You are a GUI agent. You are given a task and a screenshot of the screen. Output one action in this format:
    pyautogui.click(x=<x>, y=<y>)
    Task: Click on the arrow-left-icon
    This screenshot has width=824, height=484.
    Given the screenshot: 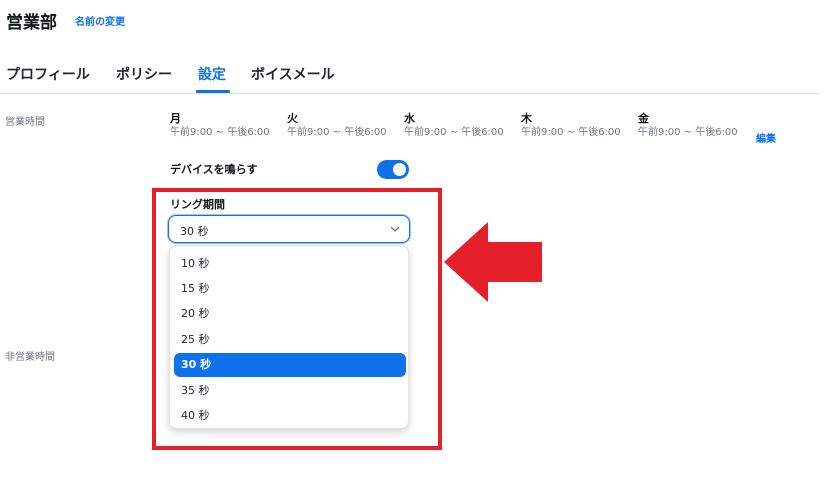 What is the action you would take?
    pyautogui.click(x=493, y=262)
    